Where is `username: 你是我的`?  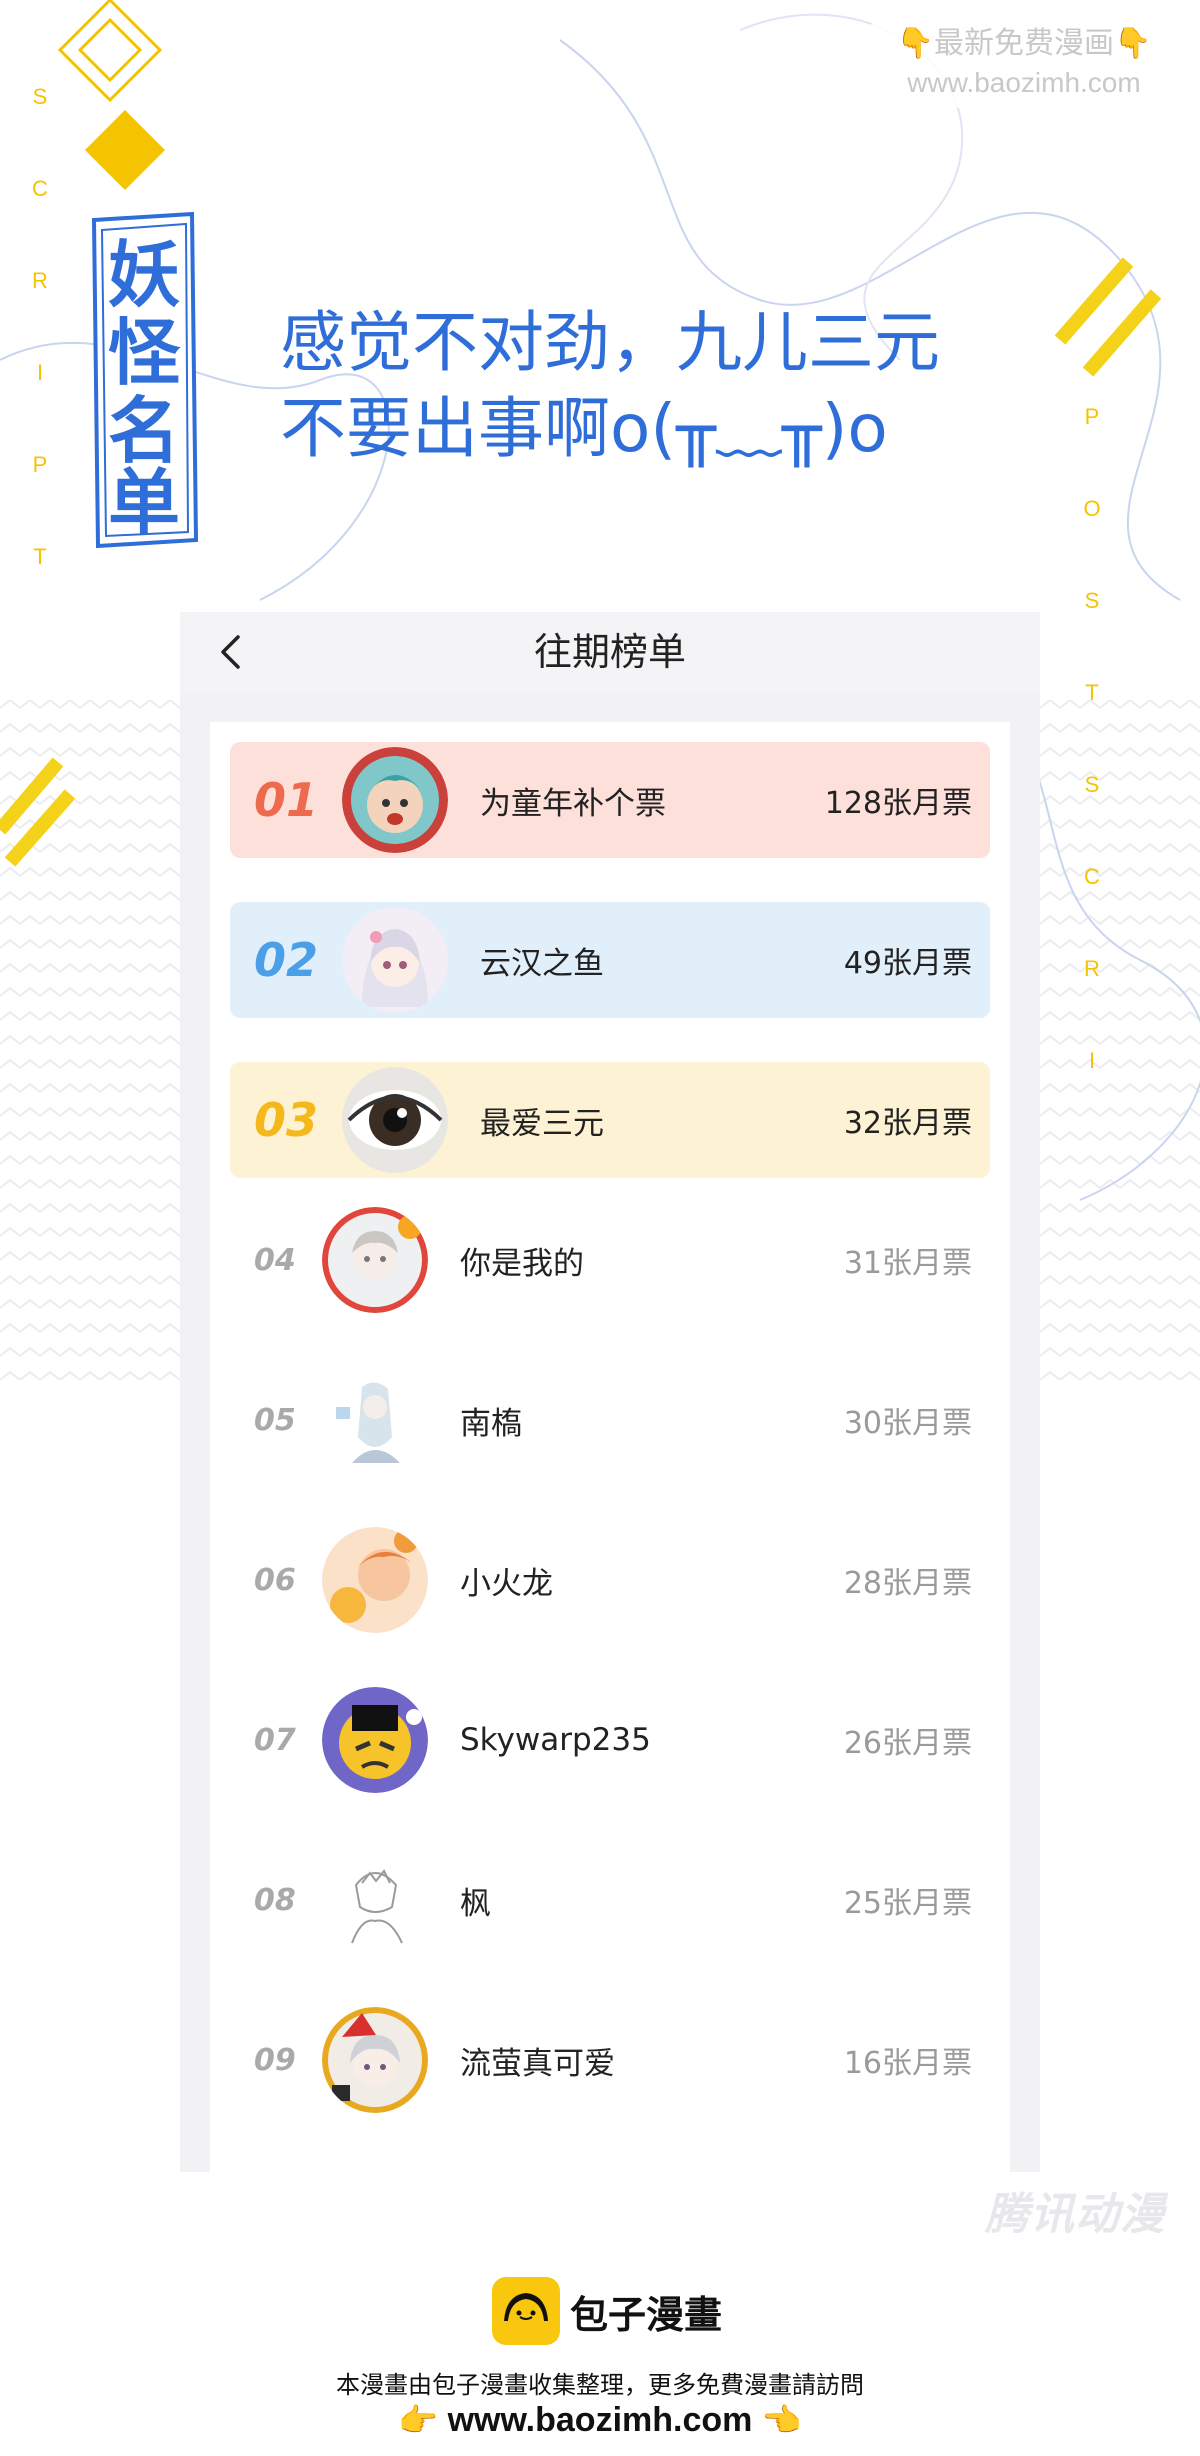
username: 你是我的 is located at coordinates (522, 1263).